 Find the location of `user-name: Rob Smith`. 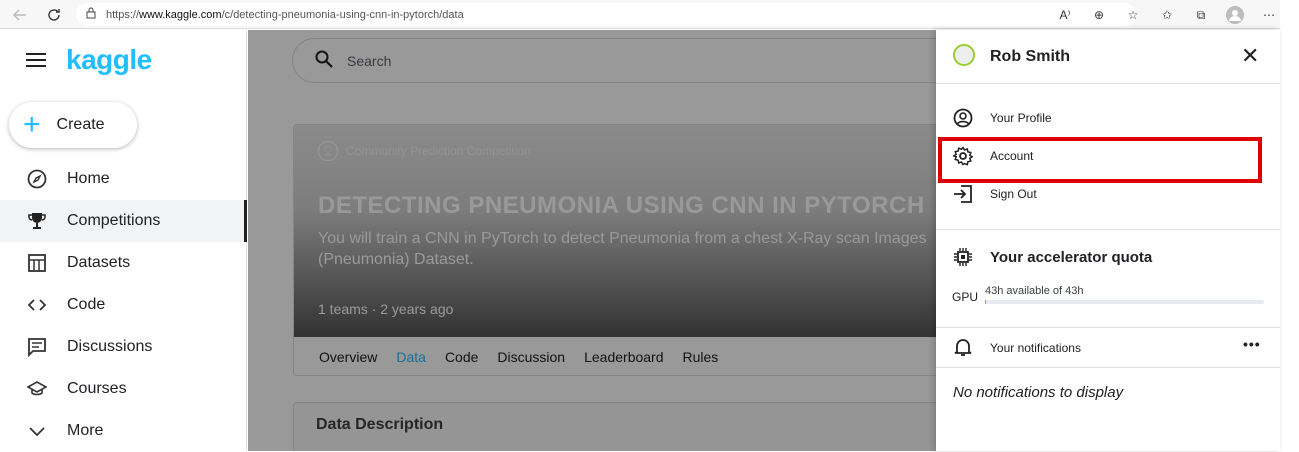

user-name: Rob Smith is located at coordinates (1030, 56).